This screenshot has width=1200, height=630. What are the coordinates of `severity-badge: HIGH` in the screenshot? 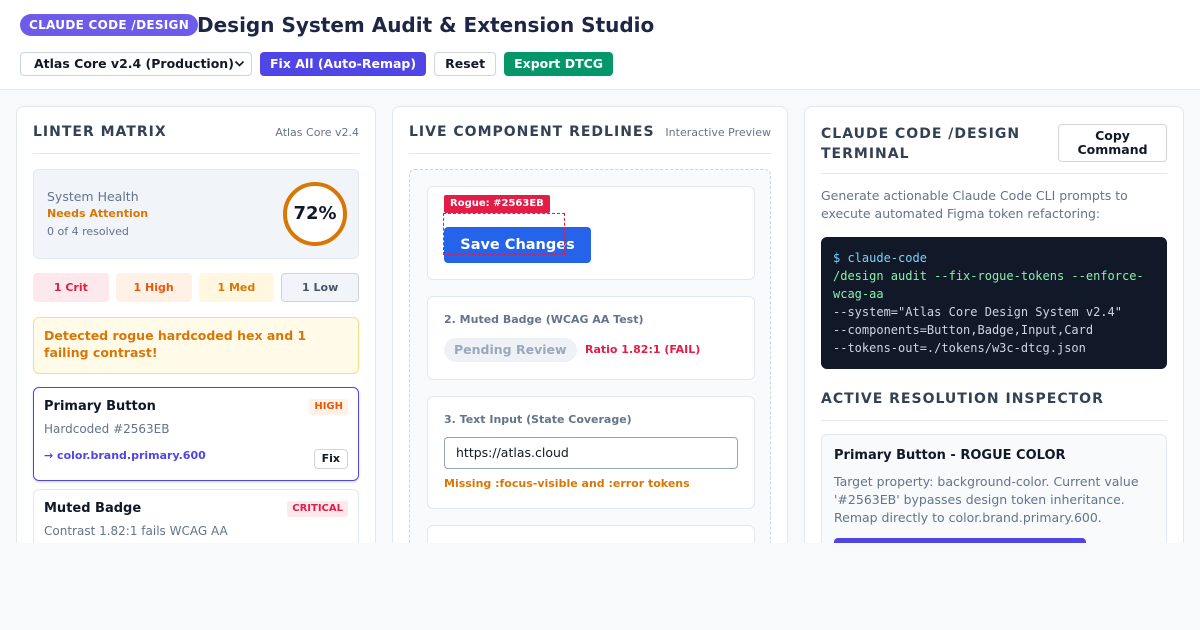 It's located at (328, 407).